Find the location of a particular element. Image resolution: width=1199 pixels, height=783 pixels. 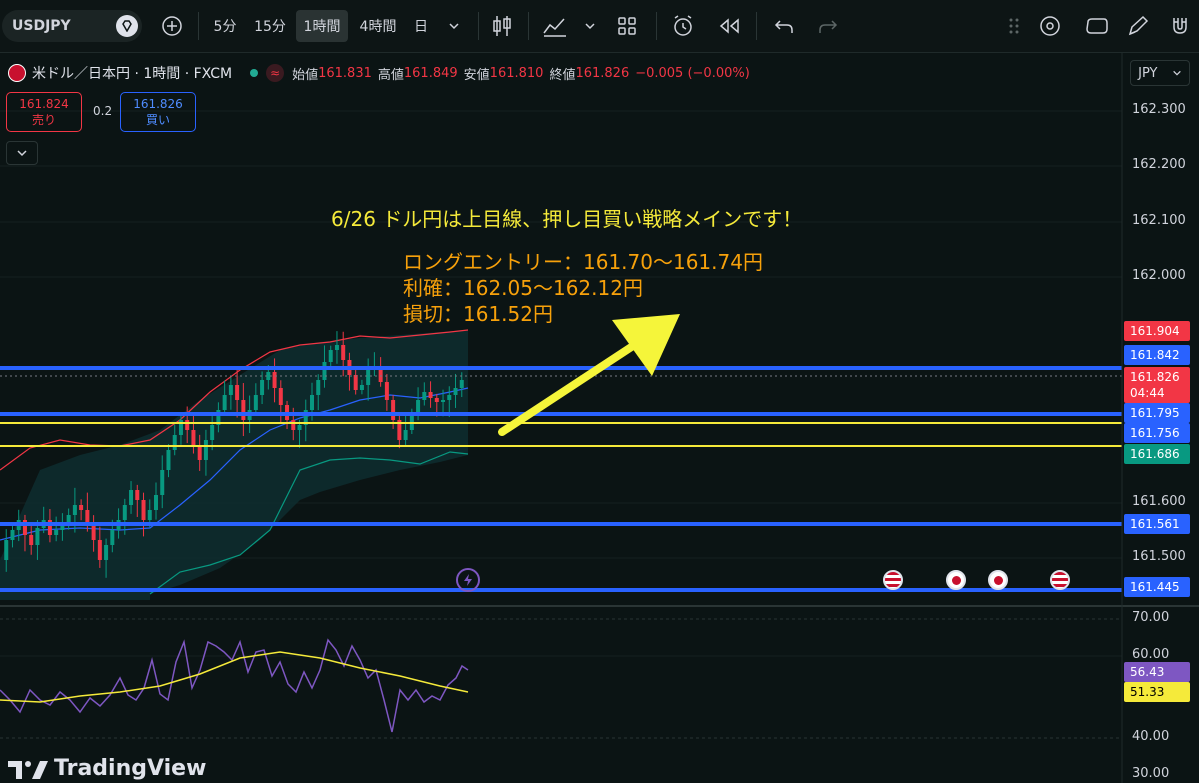

price-tag: 161.842 is located at coordinates (1157, 355).